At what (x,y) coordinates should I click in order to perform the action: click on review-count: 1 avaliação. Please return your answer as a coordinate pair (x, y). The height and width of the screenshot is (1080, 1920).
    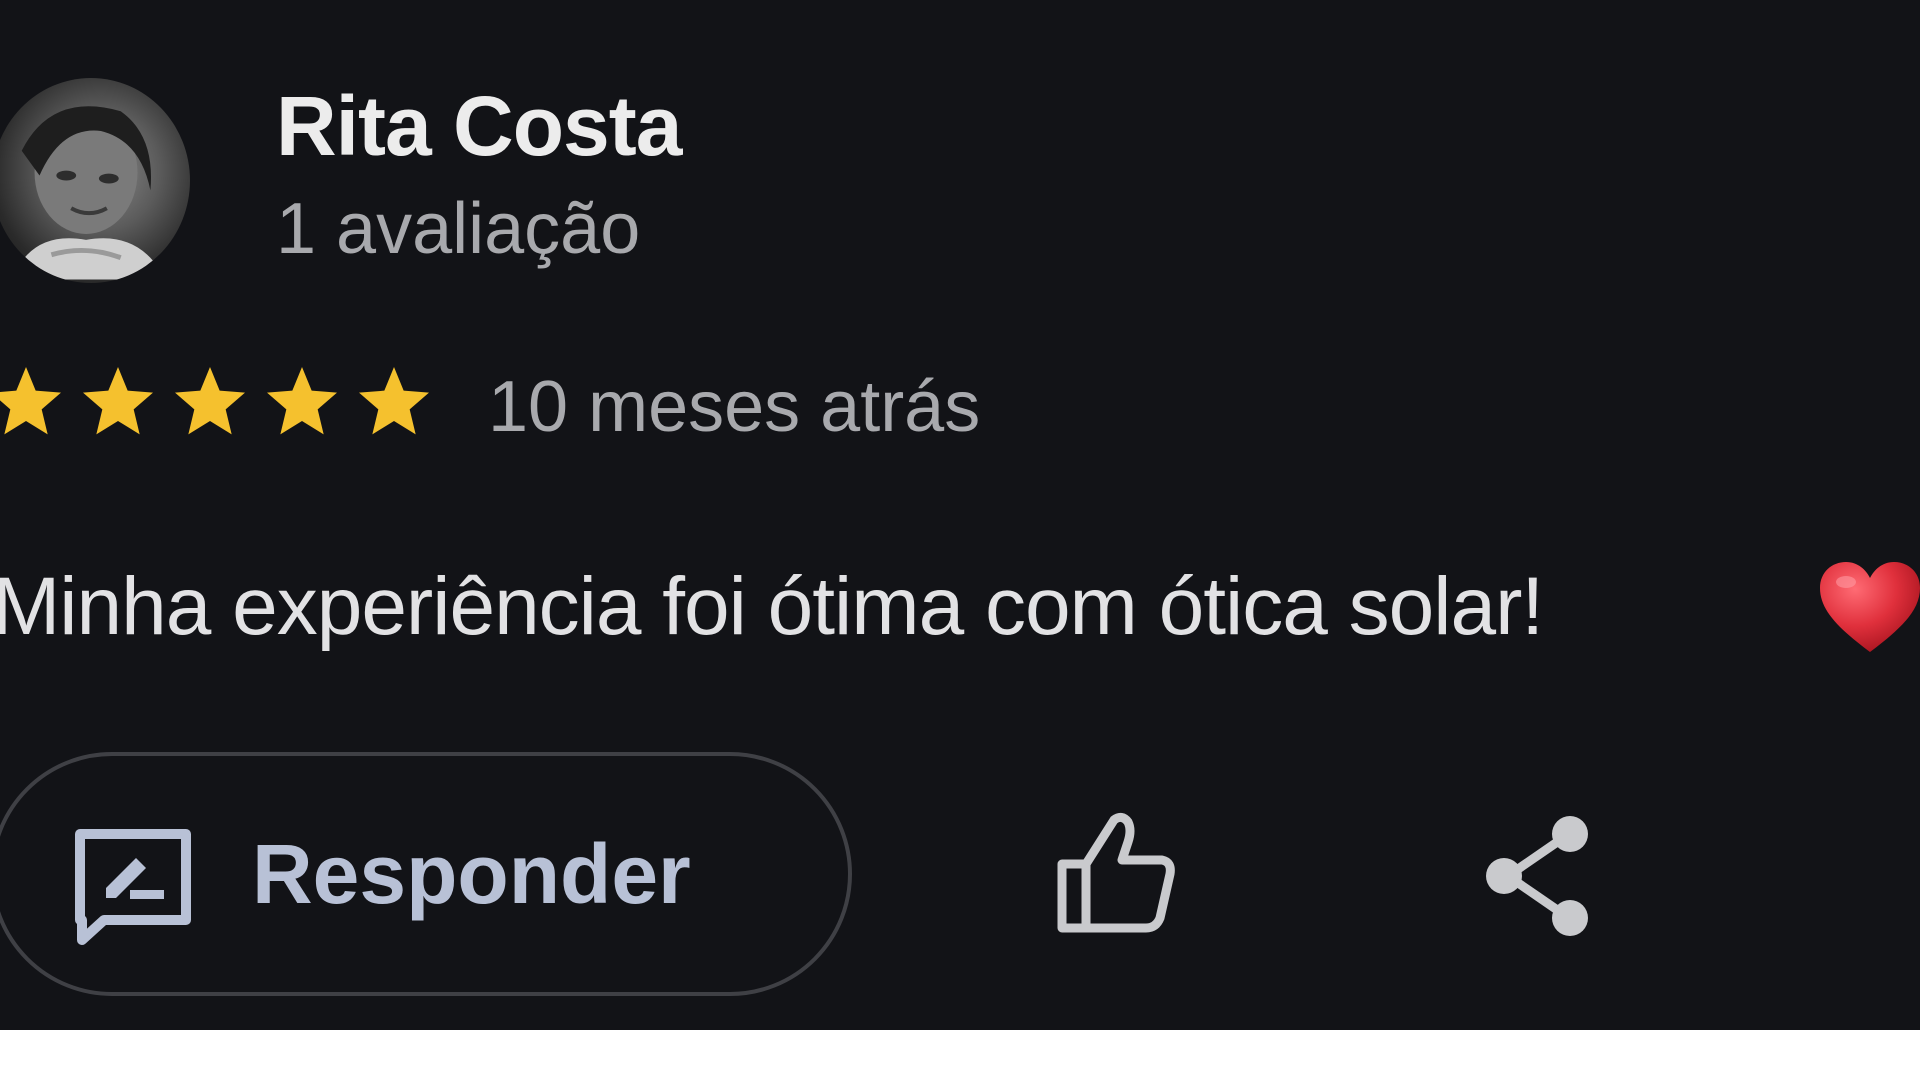
    Looking at the image, I should click on (458, 229).